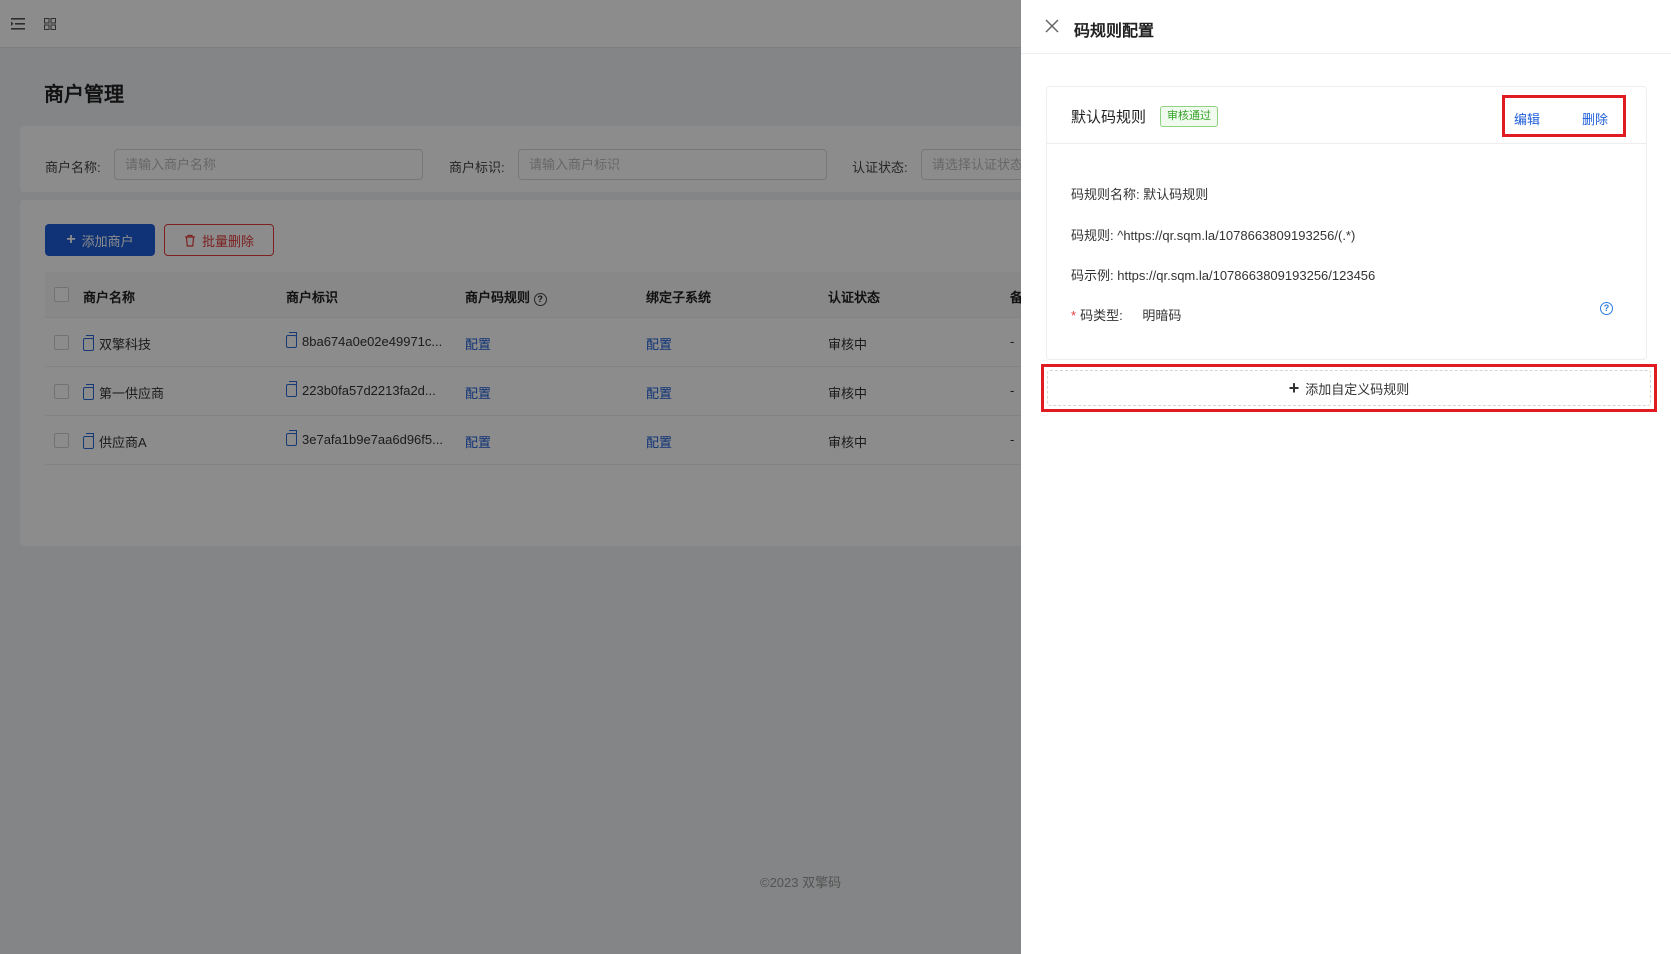 The image size is (1671, 954). I want to click on add-rule-highlight: + 添加自定义码规则, so click(1349, 388).